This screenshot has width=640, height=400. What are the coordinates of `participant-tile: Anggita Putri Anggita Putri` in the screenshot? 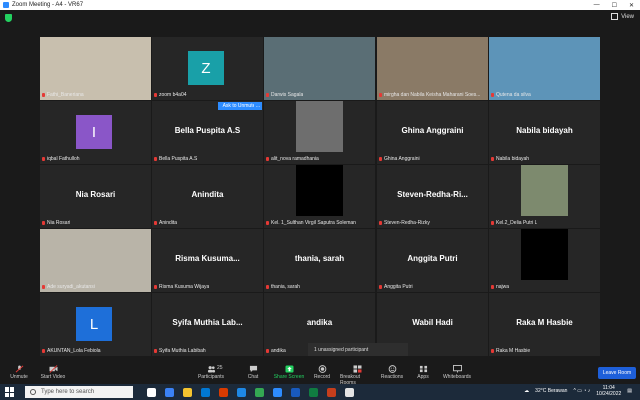 It's located at (432, 260).